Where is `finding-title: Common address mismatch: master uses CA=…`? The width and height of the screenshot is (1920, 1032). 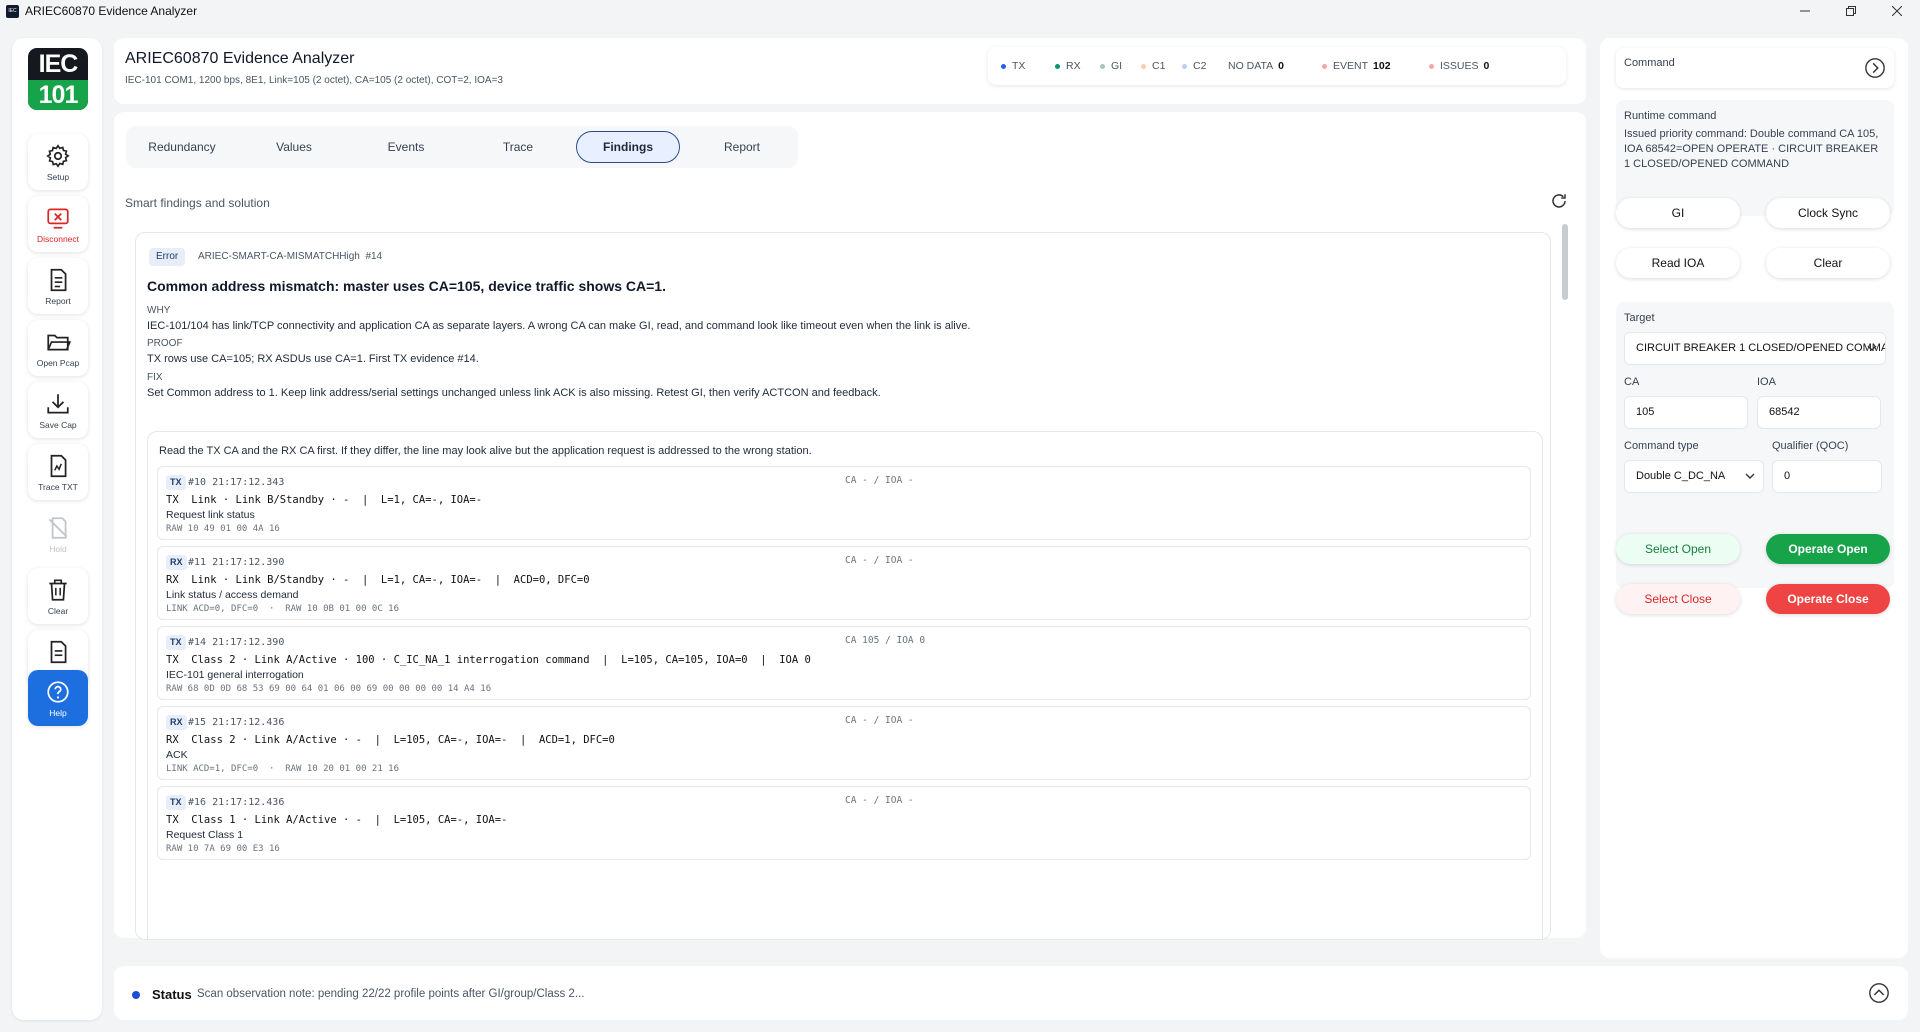 finding-title: Common address mismatch: master uses CA=… is located at coordinates (406, 286).